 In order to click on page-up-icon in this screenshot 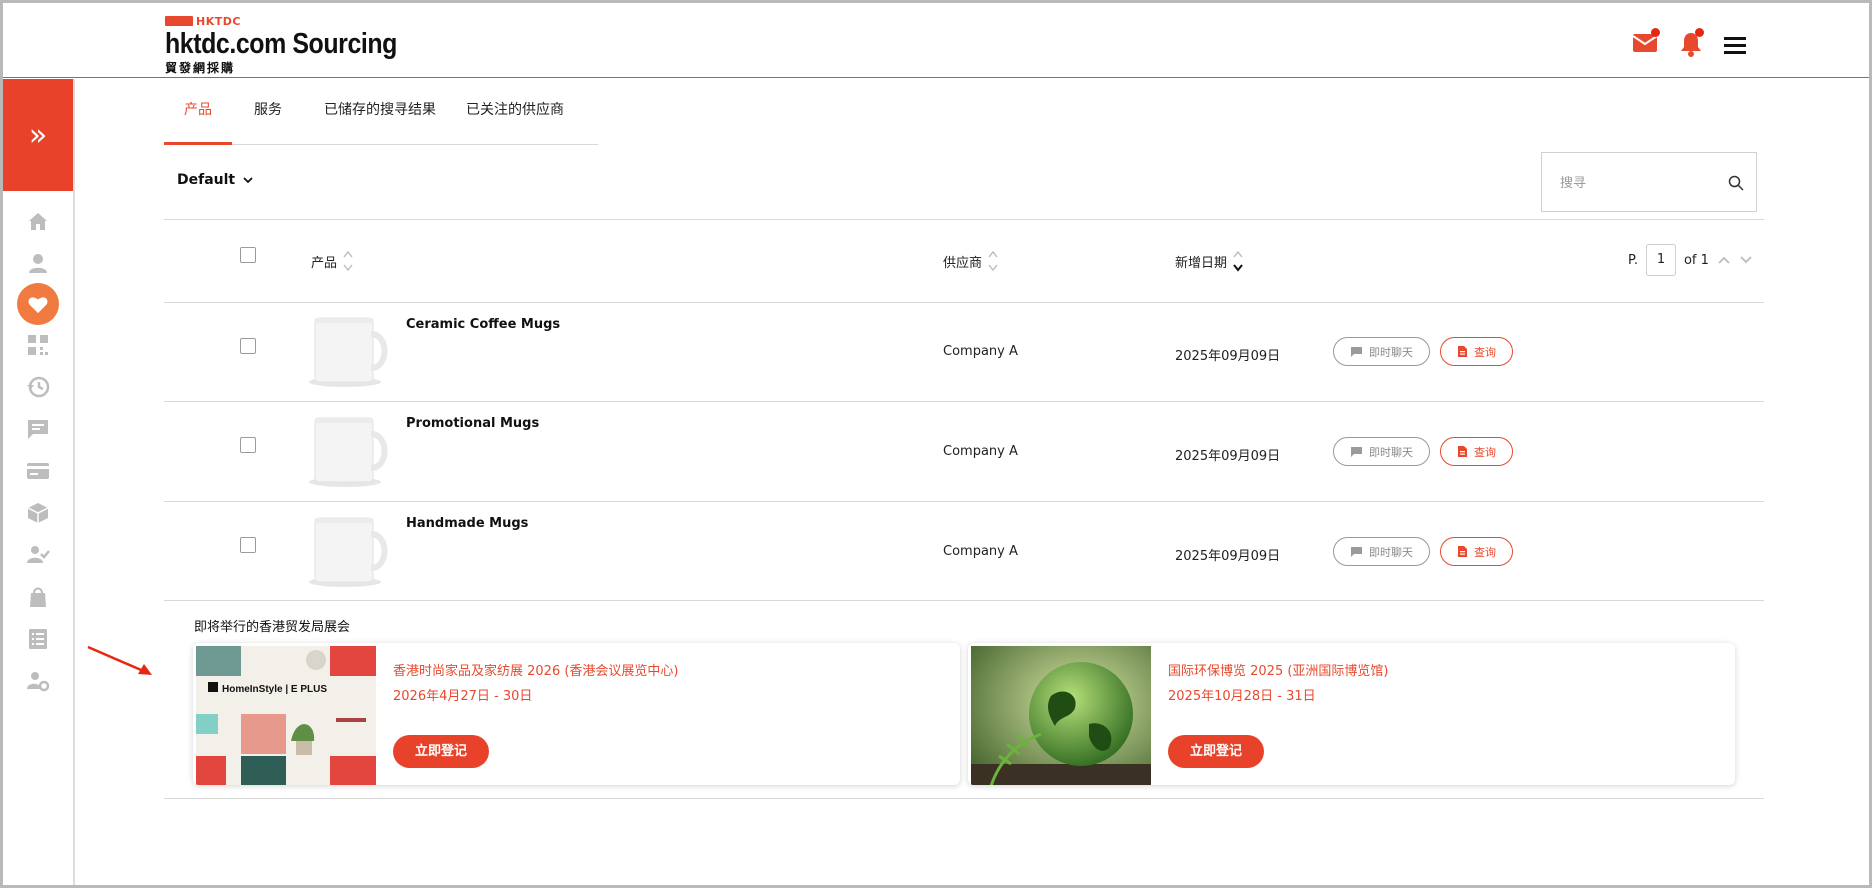, I will do `click(1724, 260)`.